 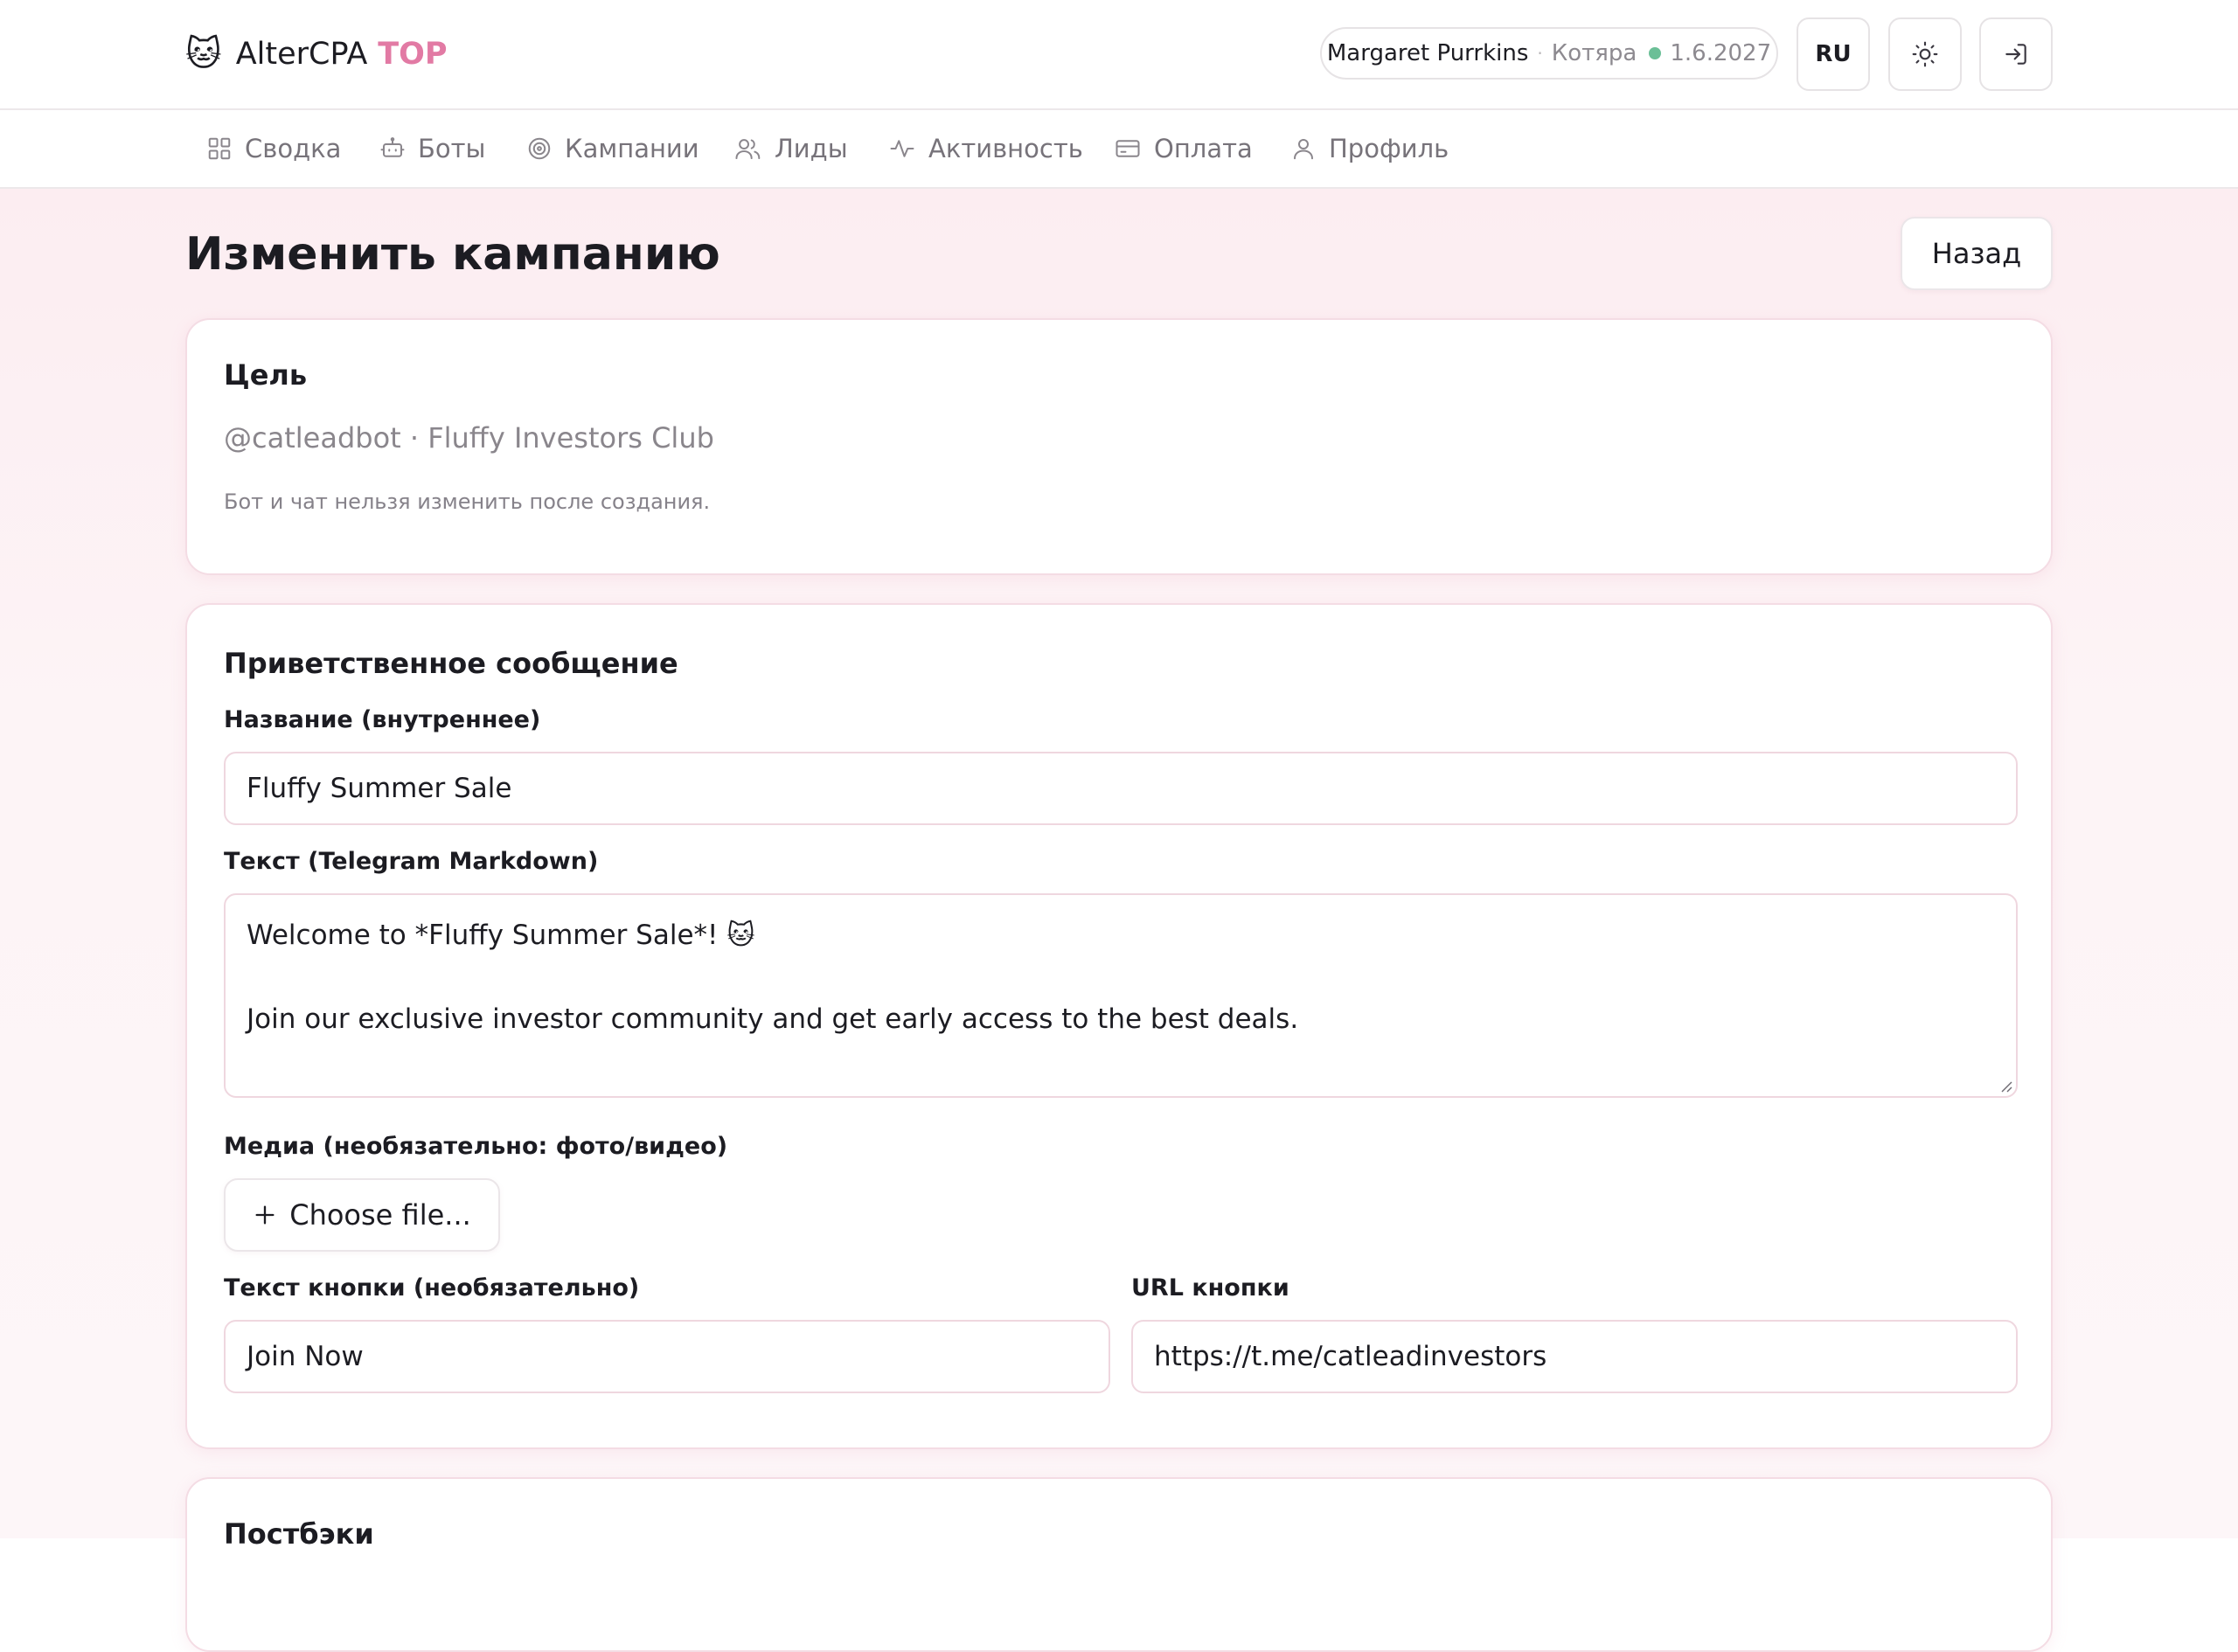 What do you see at coordinates (811, 149) in the screenshot?
I see `nav-label: Лиды` at bounding box center [811, 149].